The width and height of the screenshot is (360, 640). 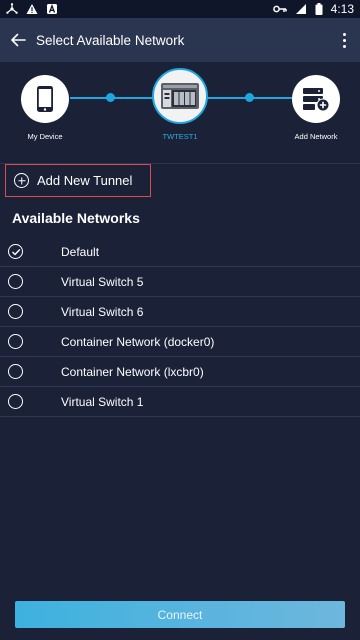 What do you see at coordinates (344, 40) in the screenshot?
I see `more-options-button` at bounding box center [344, 40].